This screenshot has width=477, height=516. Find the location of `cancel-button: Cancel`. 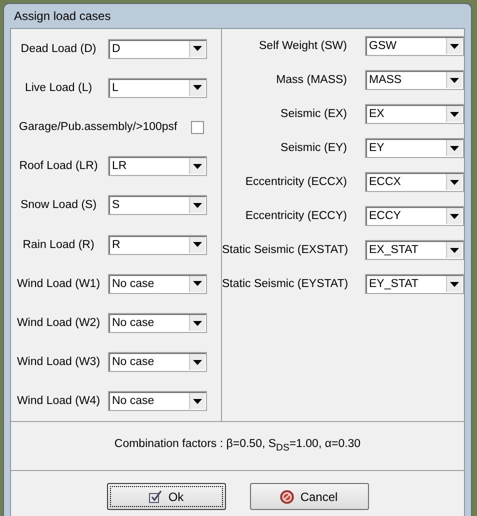

cancel-button: Cancel is located at coordinates (309, 496).